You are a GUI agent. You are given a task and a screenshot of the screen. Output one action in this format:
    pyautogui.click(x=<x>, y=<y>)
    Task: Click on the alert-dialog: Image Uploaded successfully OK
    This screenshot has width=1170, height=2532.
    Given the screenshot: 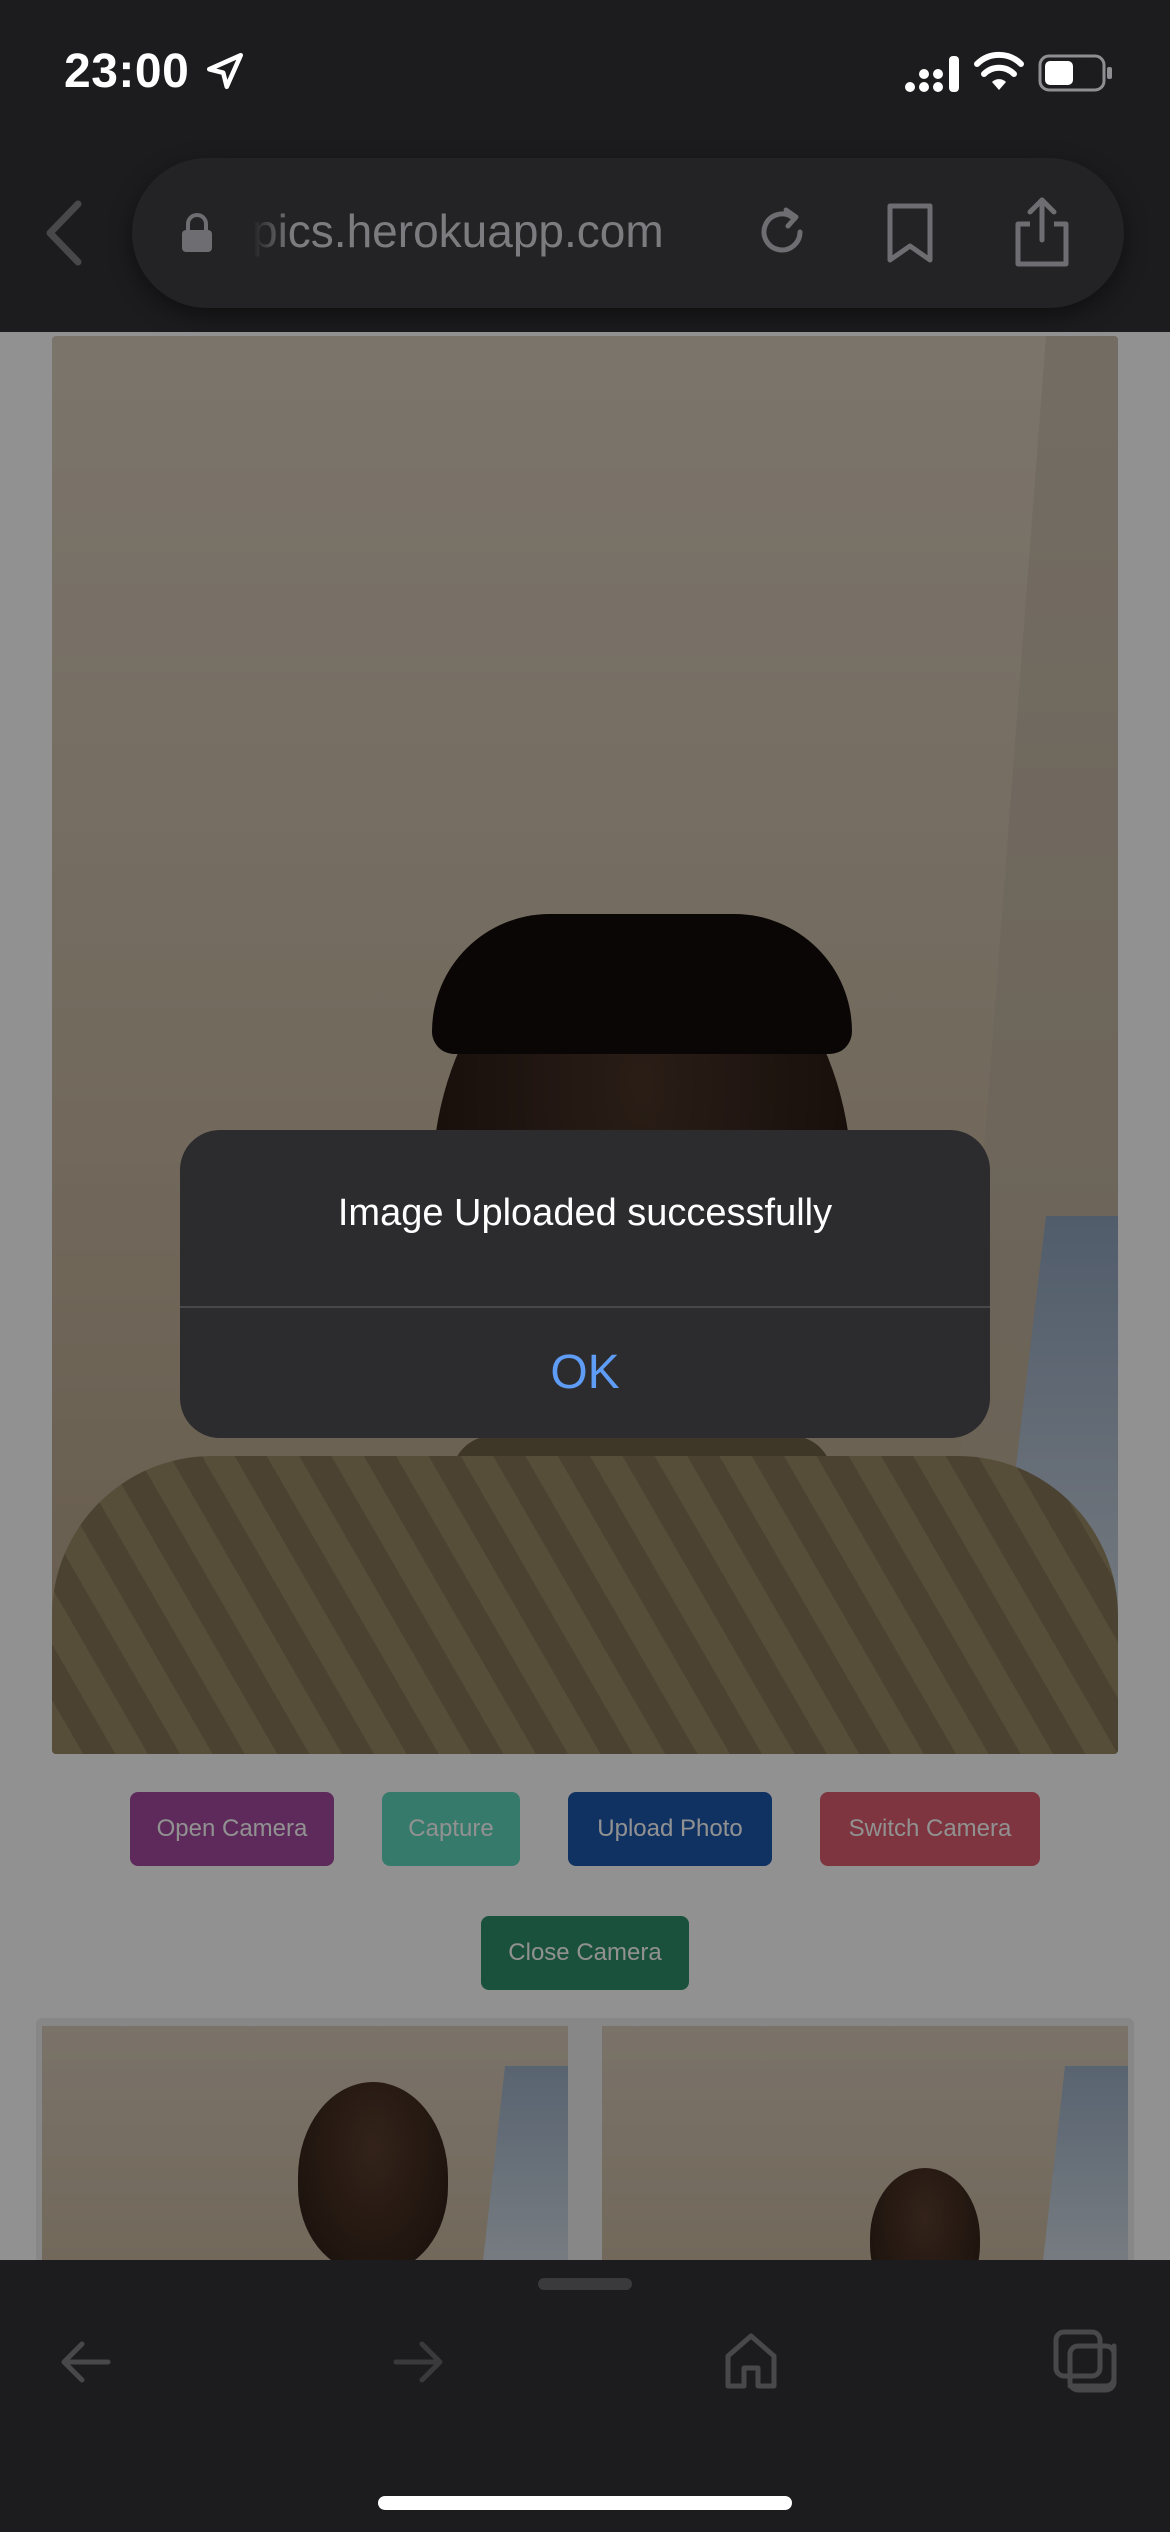 What is the action you would take?
    pyautogui.click(x=585, y=1284)
    